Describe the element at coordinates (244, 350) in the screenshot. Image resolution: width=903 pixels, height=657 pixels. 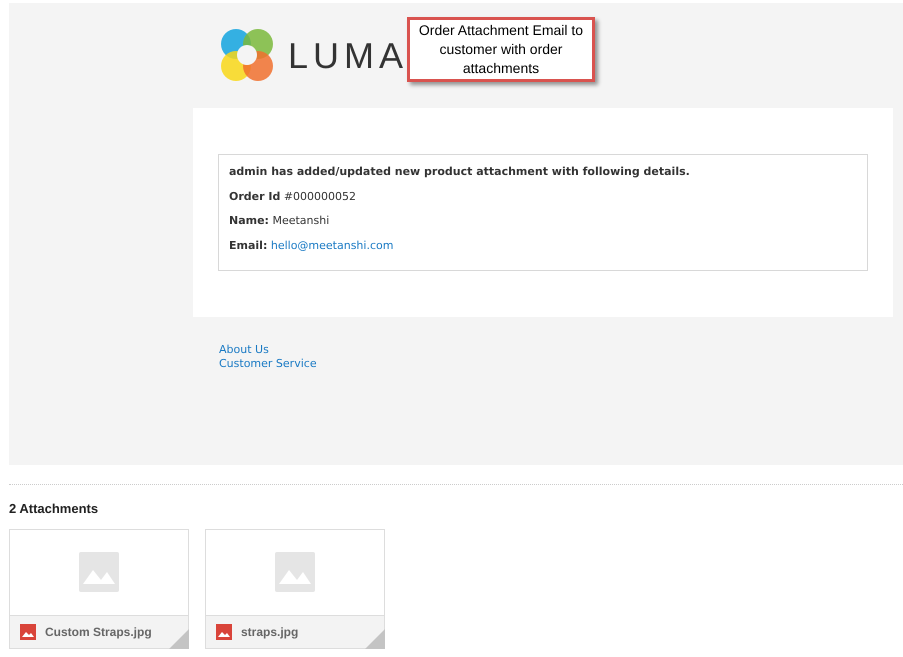
I see `footer-link: About Us` at that location.